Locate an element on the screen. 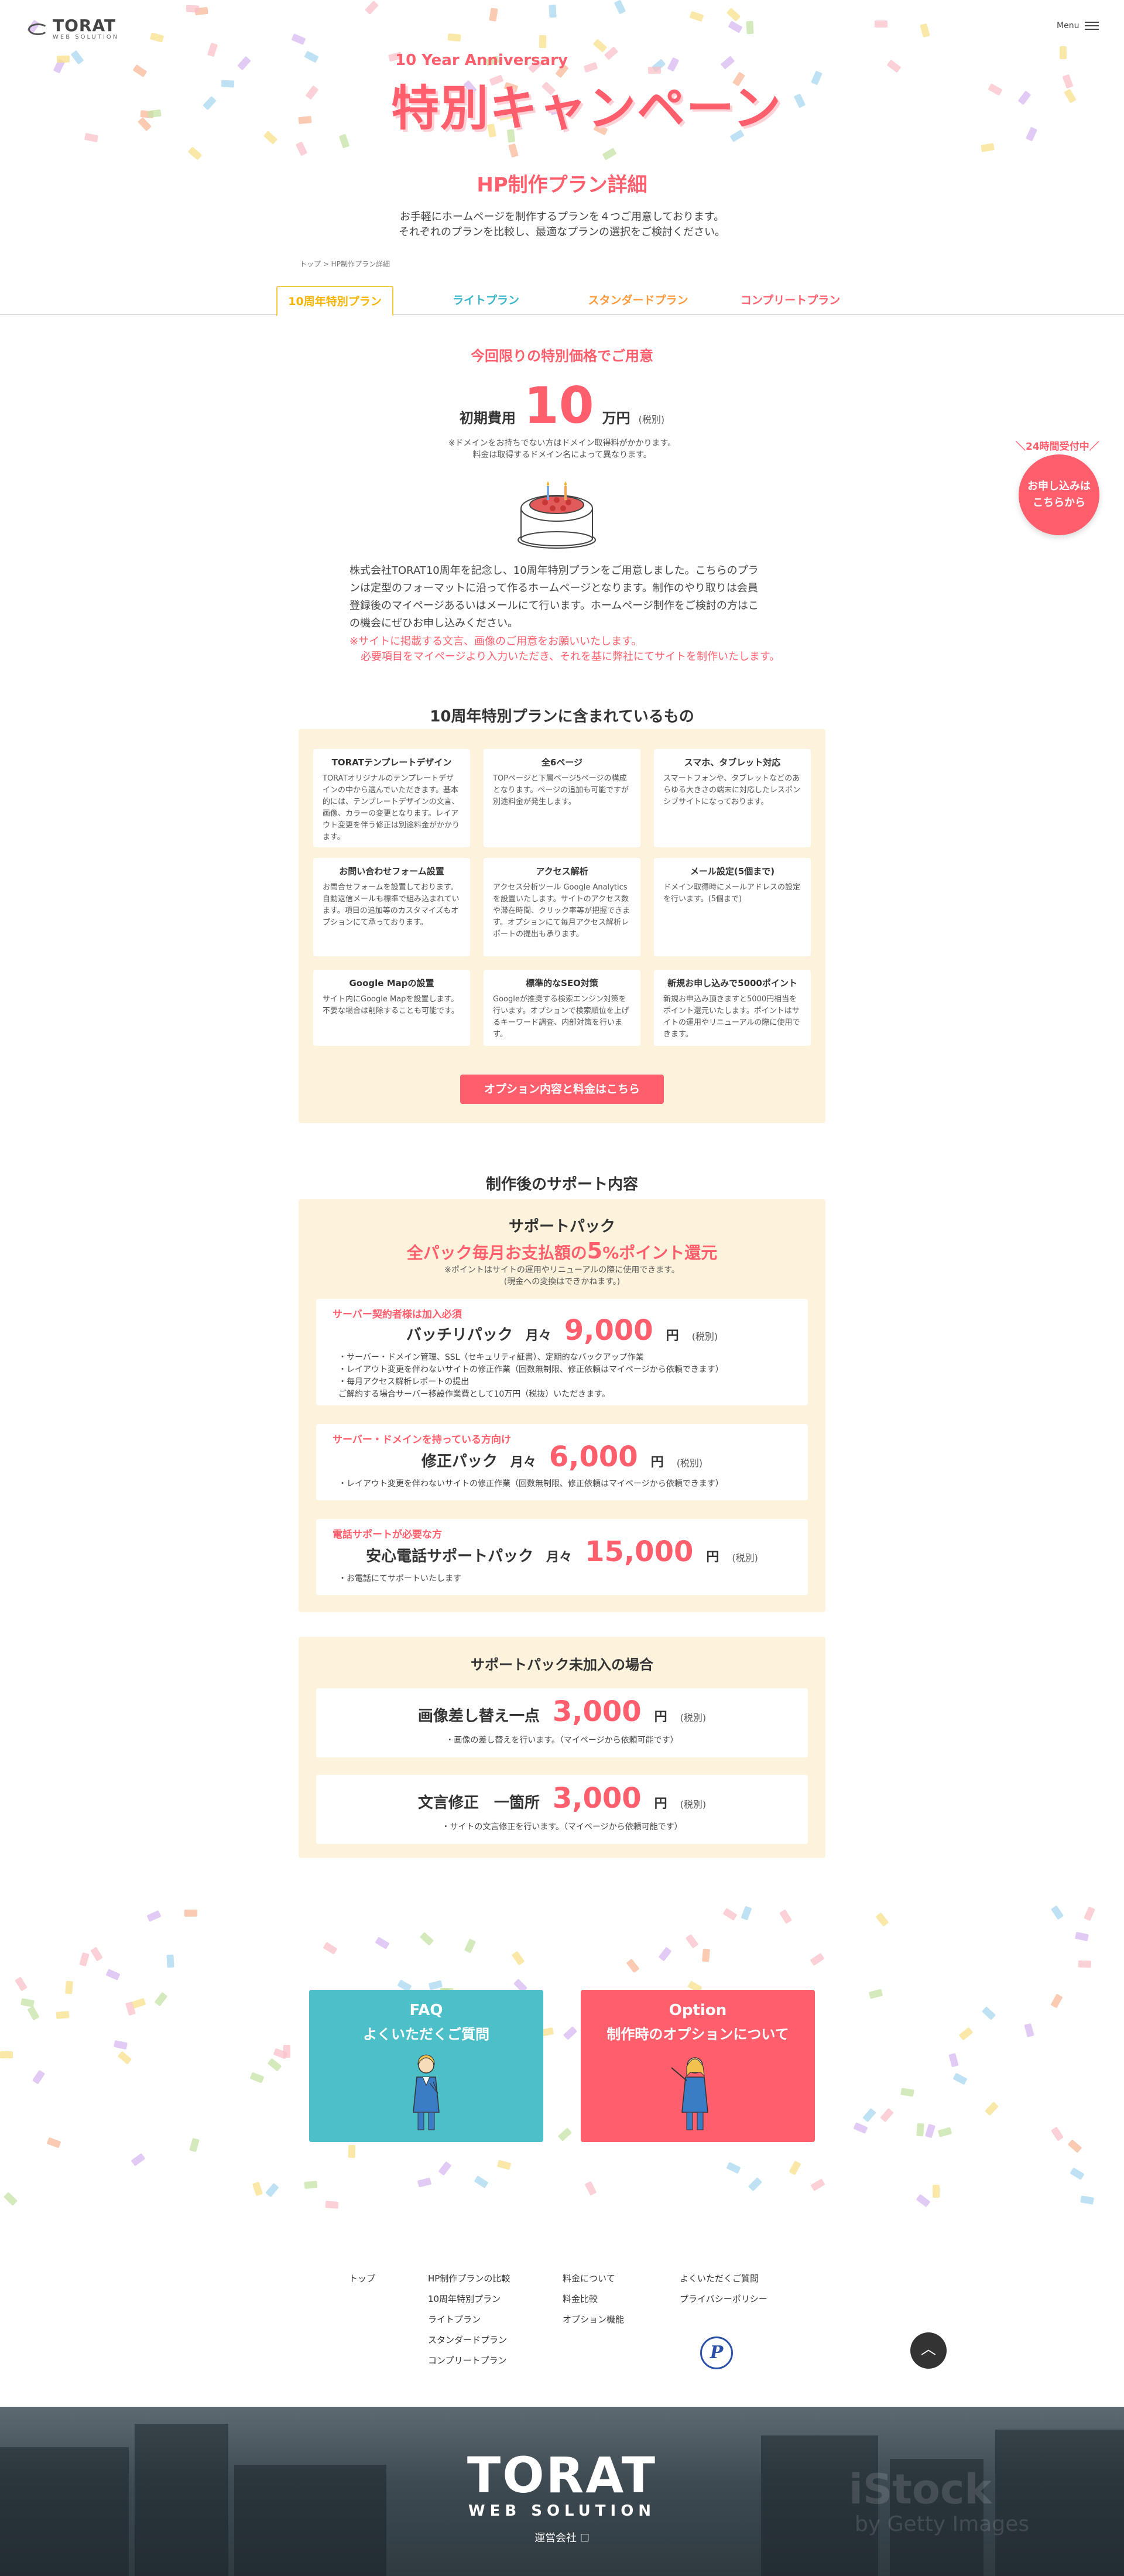  menu-button: Menu is located at coordinates (1078, 25).